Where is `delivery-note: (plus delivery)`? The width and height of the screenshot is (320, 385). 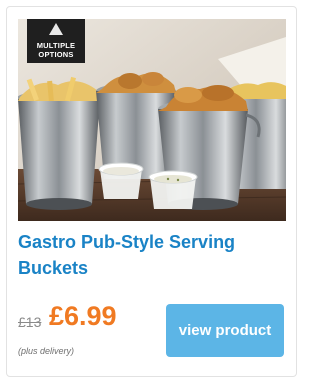 delivery-note: (plus delivery) is located at coordinates (46, 351).